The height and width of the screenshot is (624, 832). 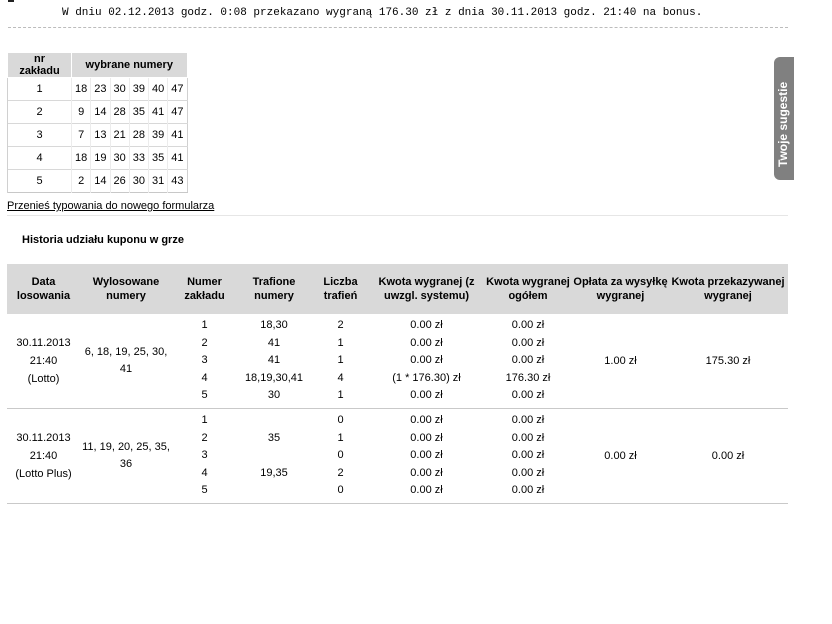 What do you see at coordinates (157, 135) in the screenshot?
I see `selected-number: 39` at bounding box center [157, 135].